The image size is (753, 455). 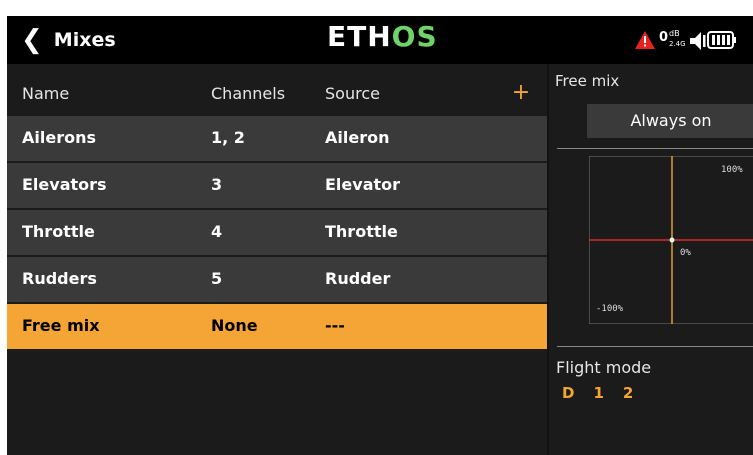 I want to click on mix-channels: 1, 2, so click(x=228, y=137).